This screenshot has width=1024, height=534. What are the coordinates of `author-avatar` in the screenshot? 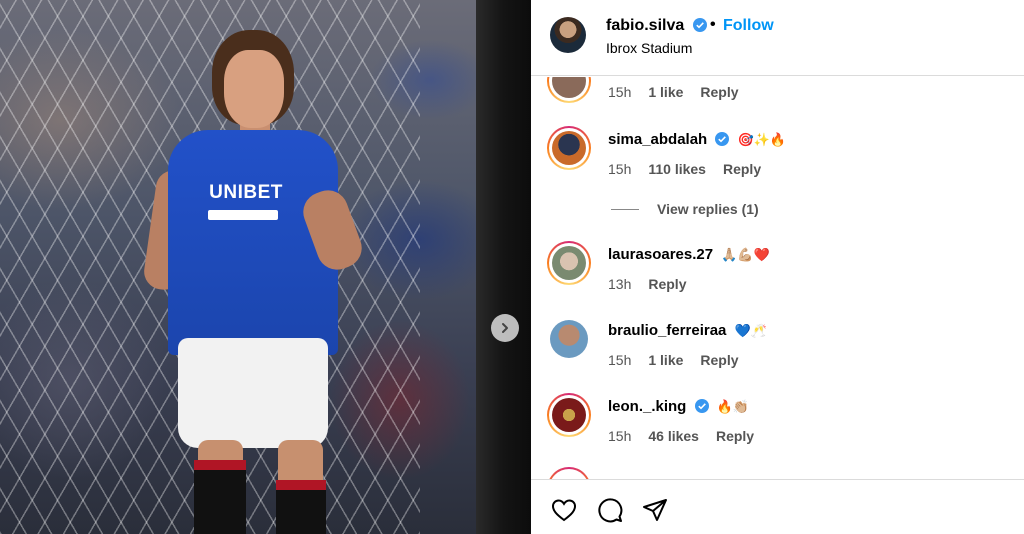 It's located at (568, 35).